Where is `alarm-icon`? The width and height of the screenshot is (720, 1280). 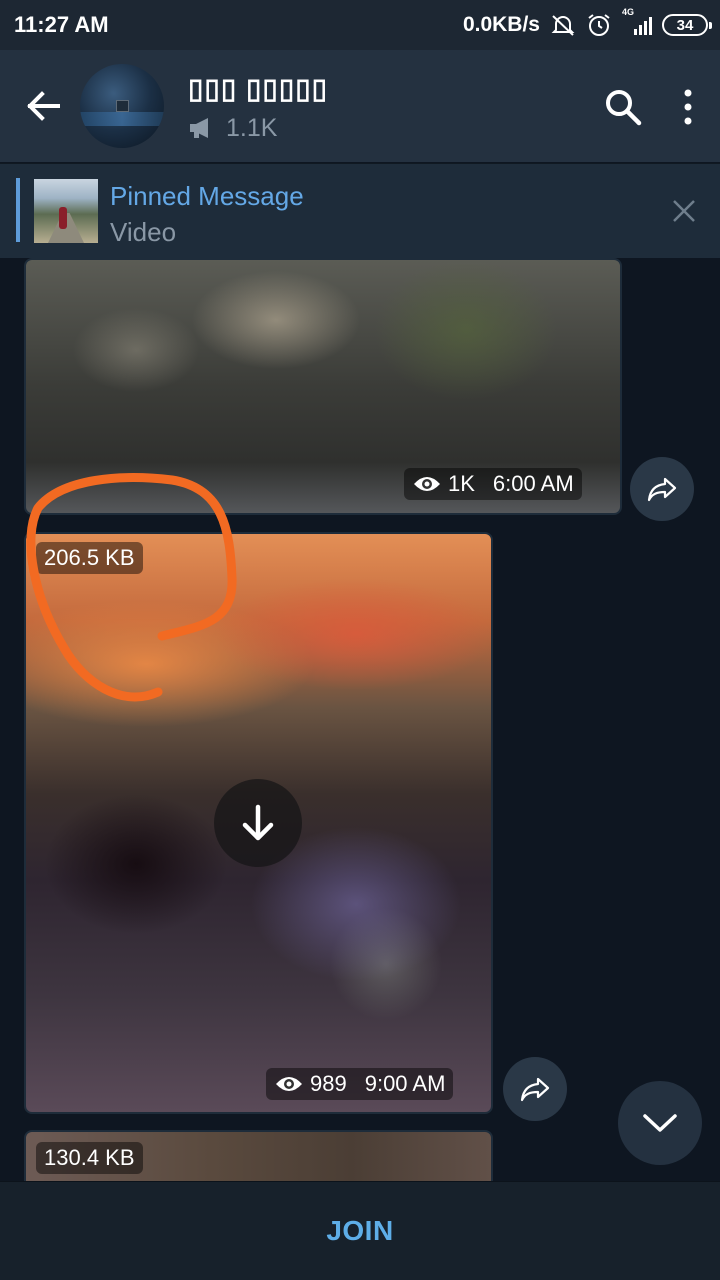 alarm-icon is located at coordinates (599, 25).